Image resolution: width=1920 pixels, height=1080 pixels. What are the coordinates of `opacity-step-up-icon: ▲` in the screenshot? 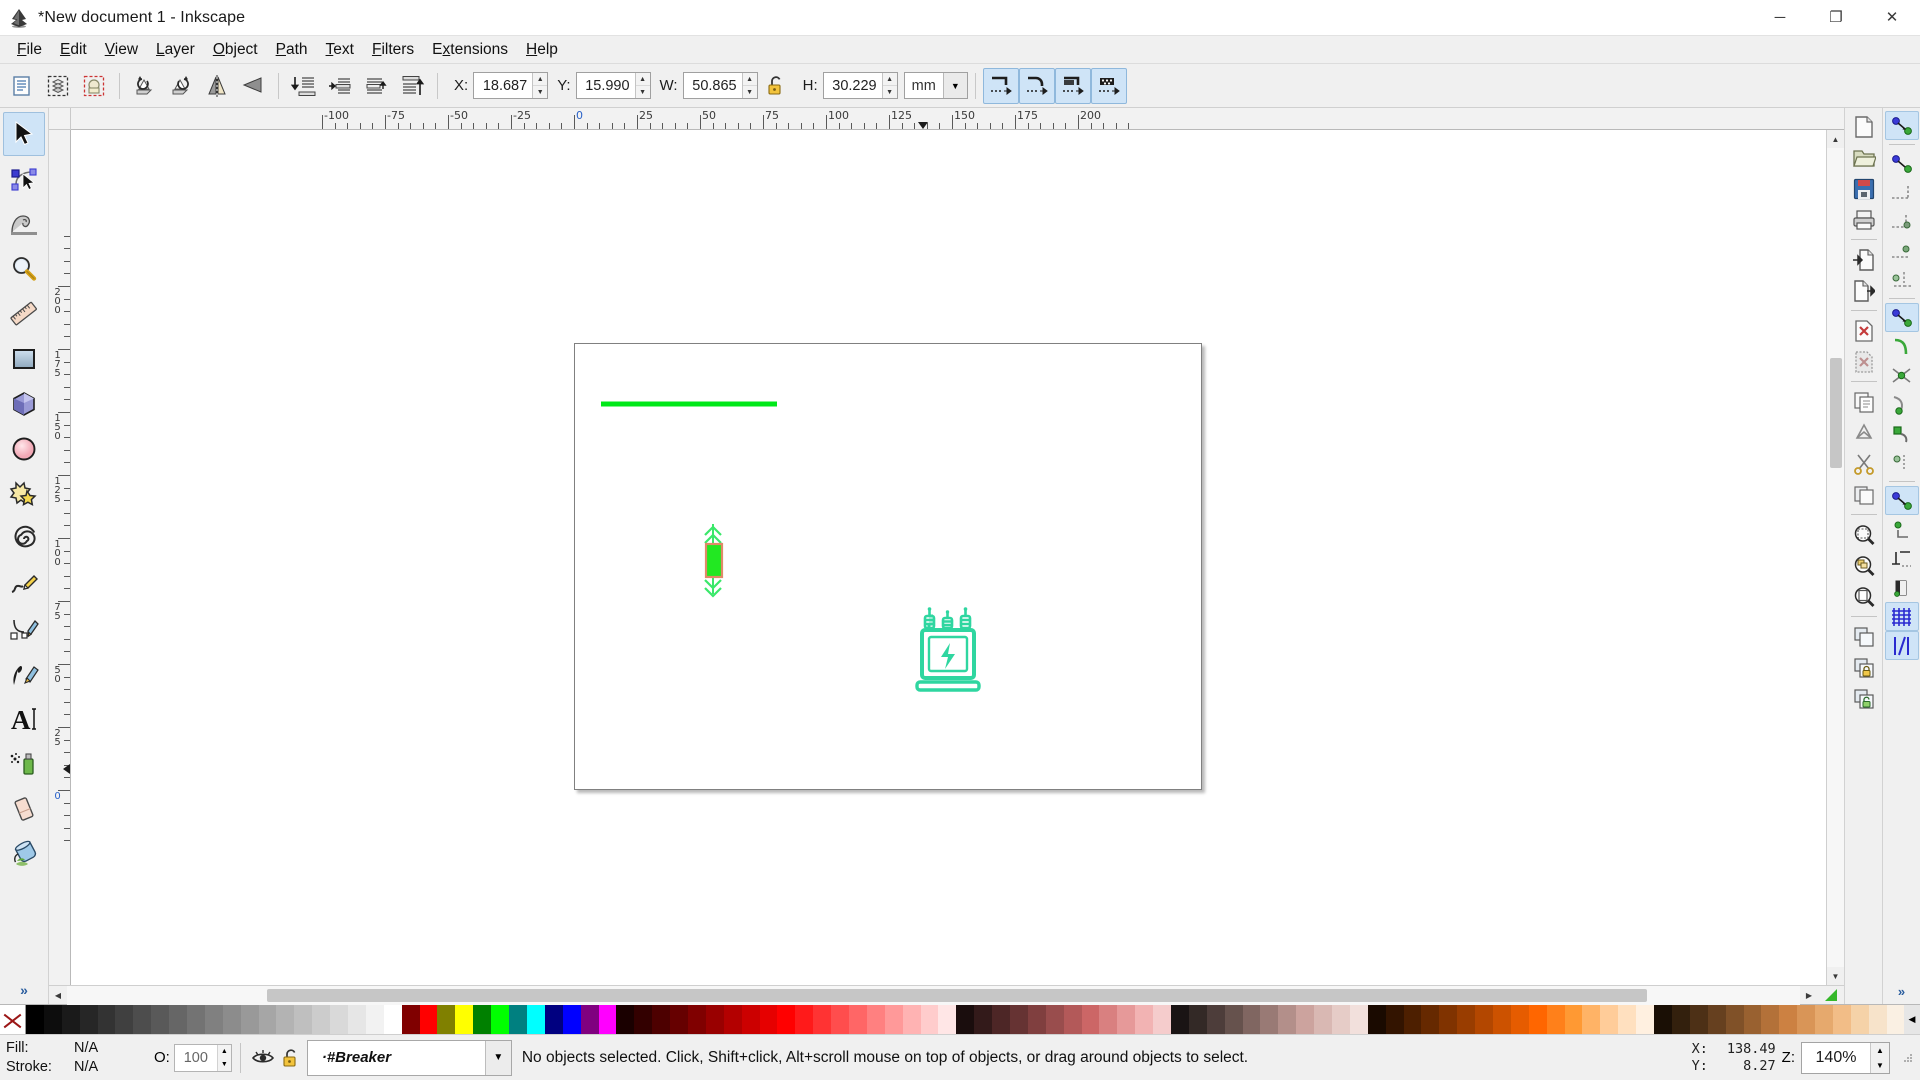 It's located at (224, 1051).